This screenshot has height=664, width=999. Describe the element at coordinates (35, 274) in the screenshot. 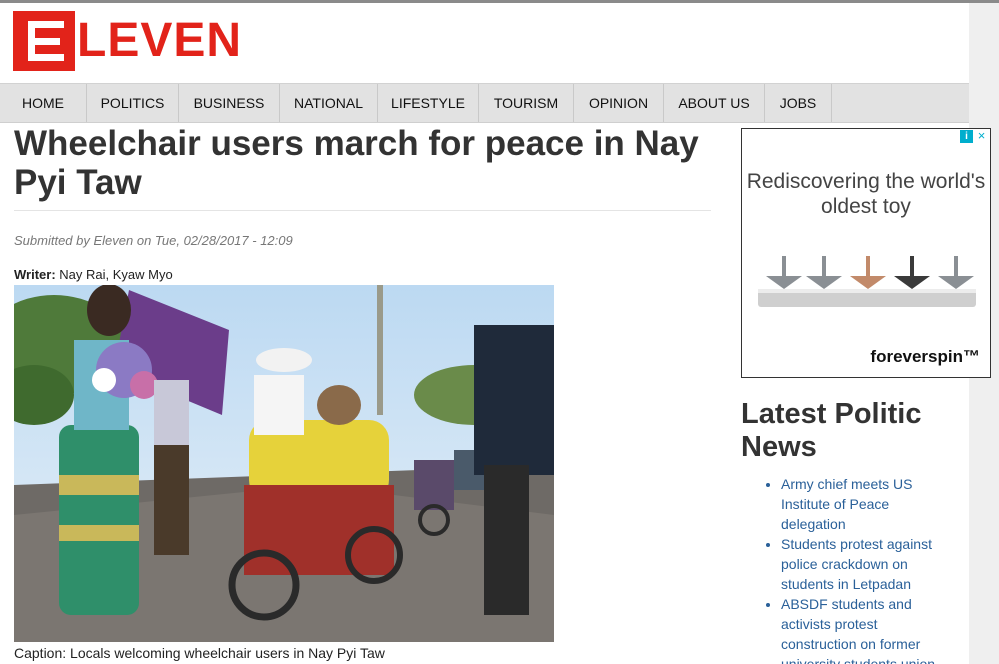

I see `writer-label: Writer:` at that location.